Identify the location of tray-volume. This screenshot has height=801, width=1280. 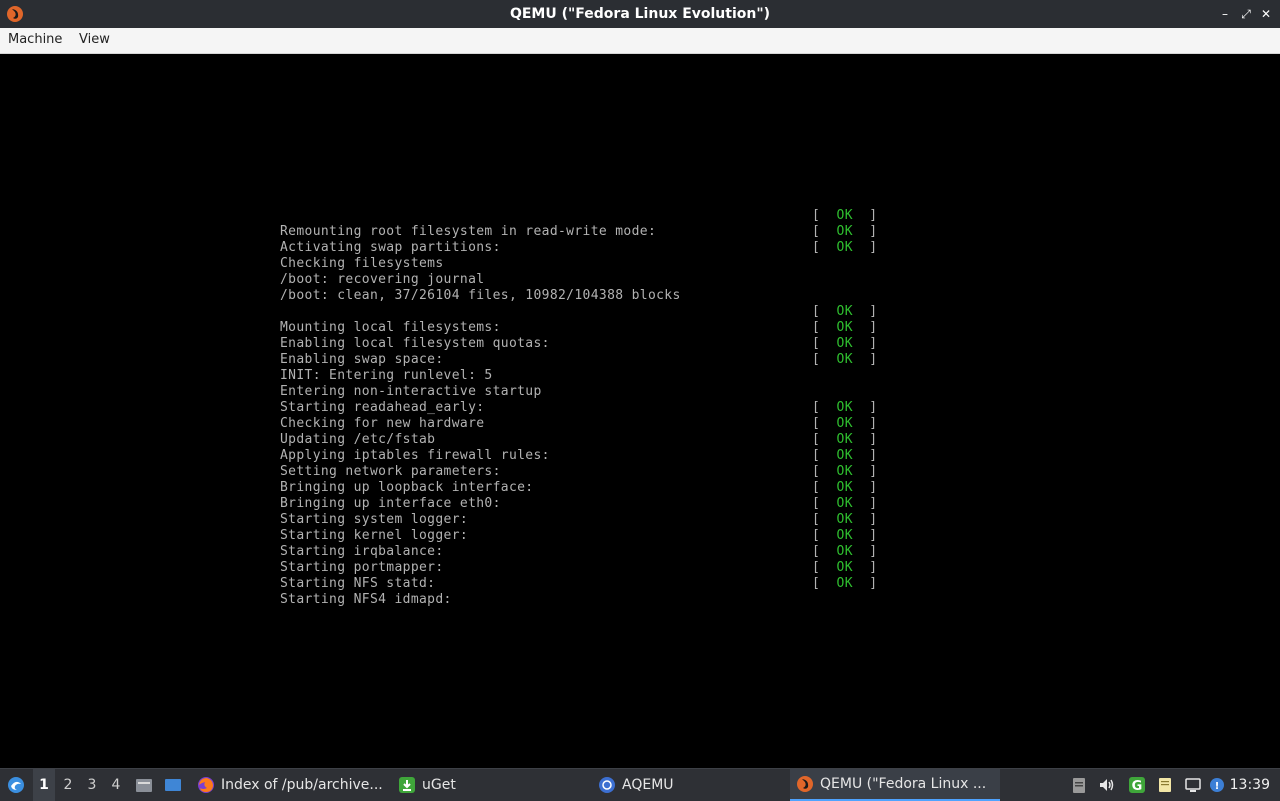
(1107, 785).